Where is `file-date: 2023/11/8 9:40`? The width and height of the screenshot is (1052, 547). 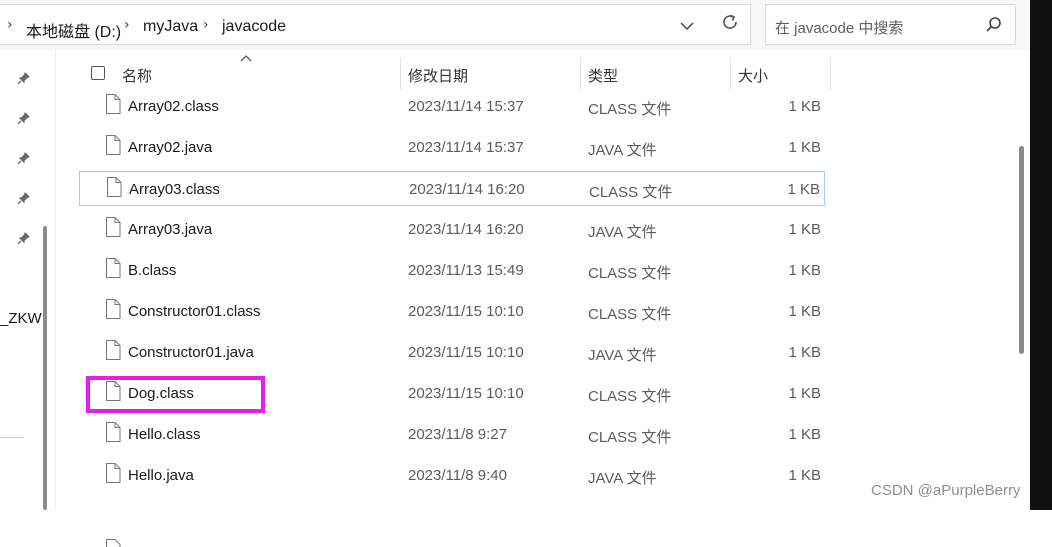 file-date: 2023/11/8 9:40 is located at coordinates (457, 475).